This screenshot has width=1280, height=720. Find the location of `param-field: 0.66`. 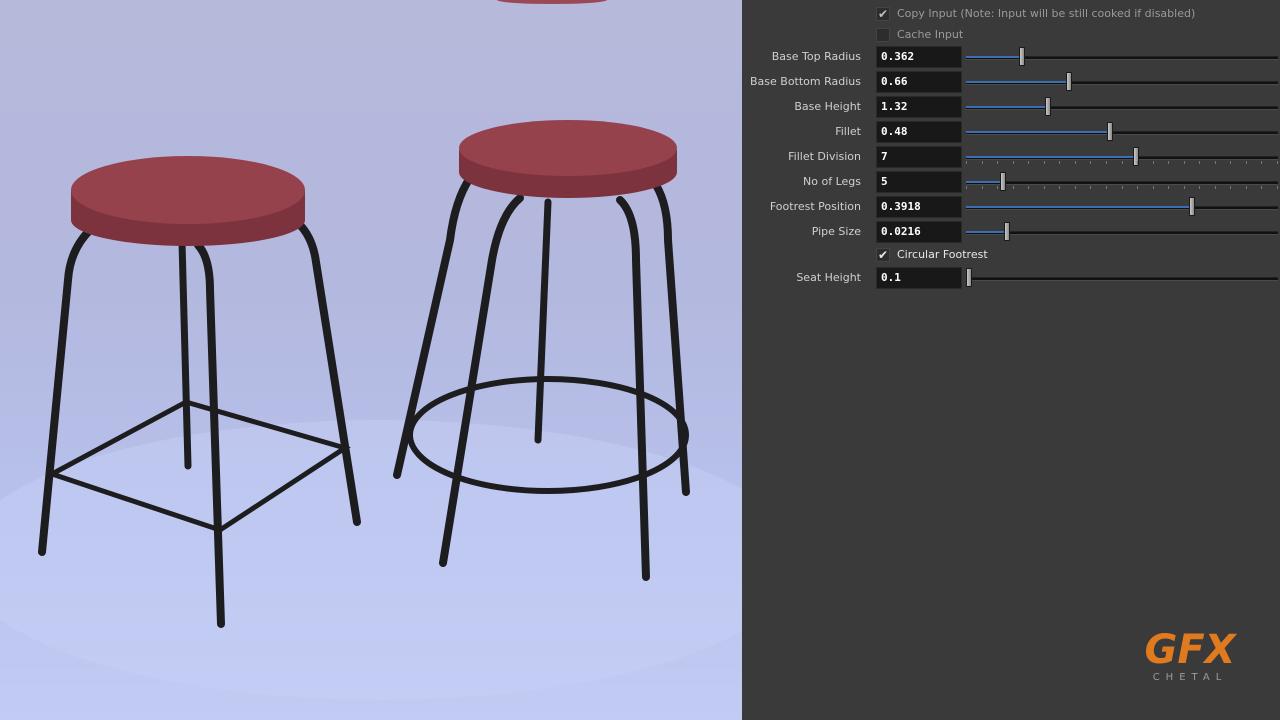

param-field: 0.66 is located at coordinates (919, 82).